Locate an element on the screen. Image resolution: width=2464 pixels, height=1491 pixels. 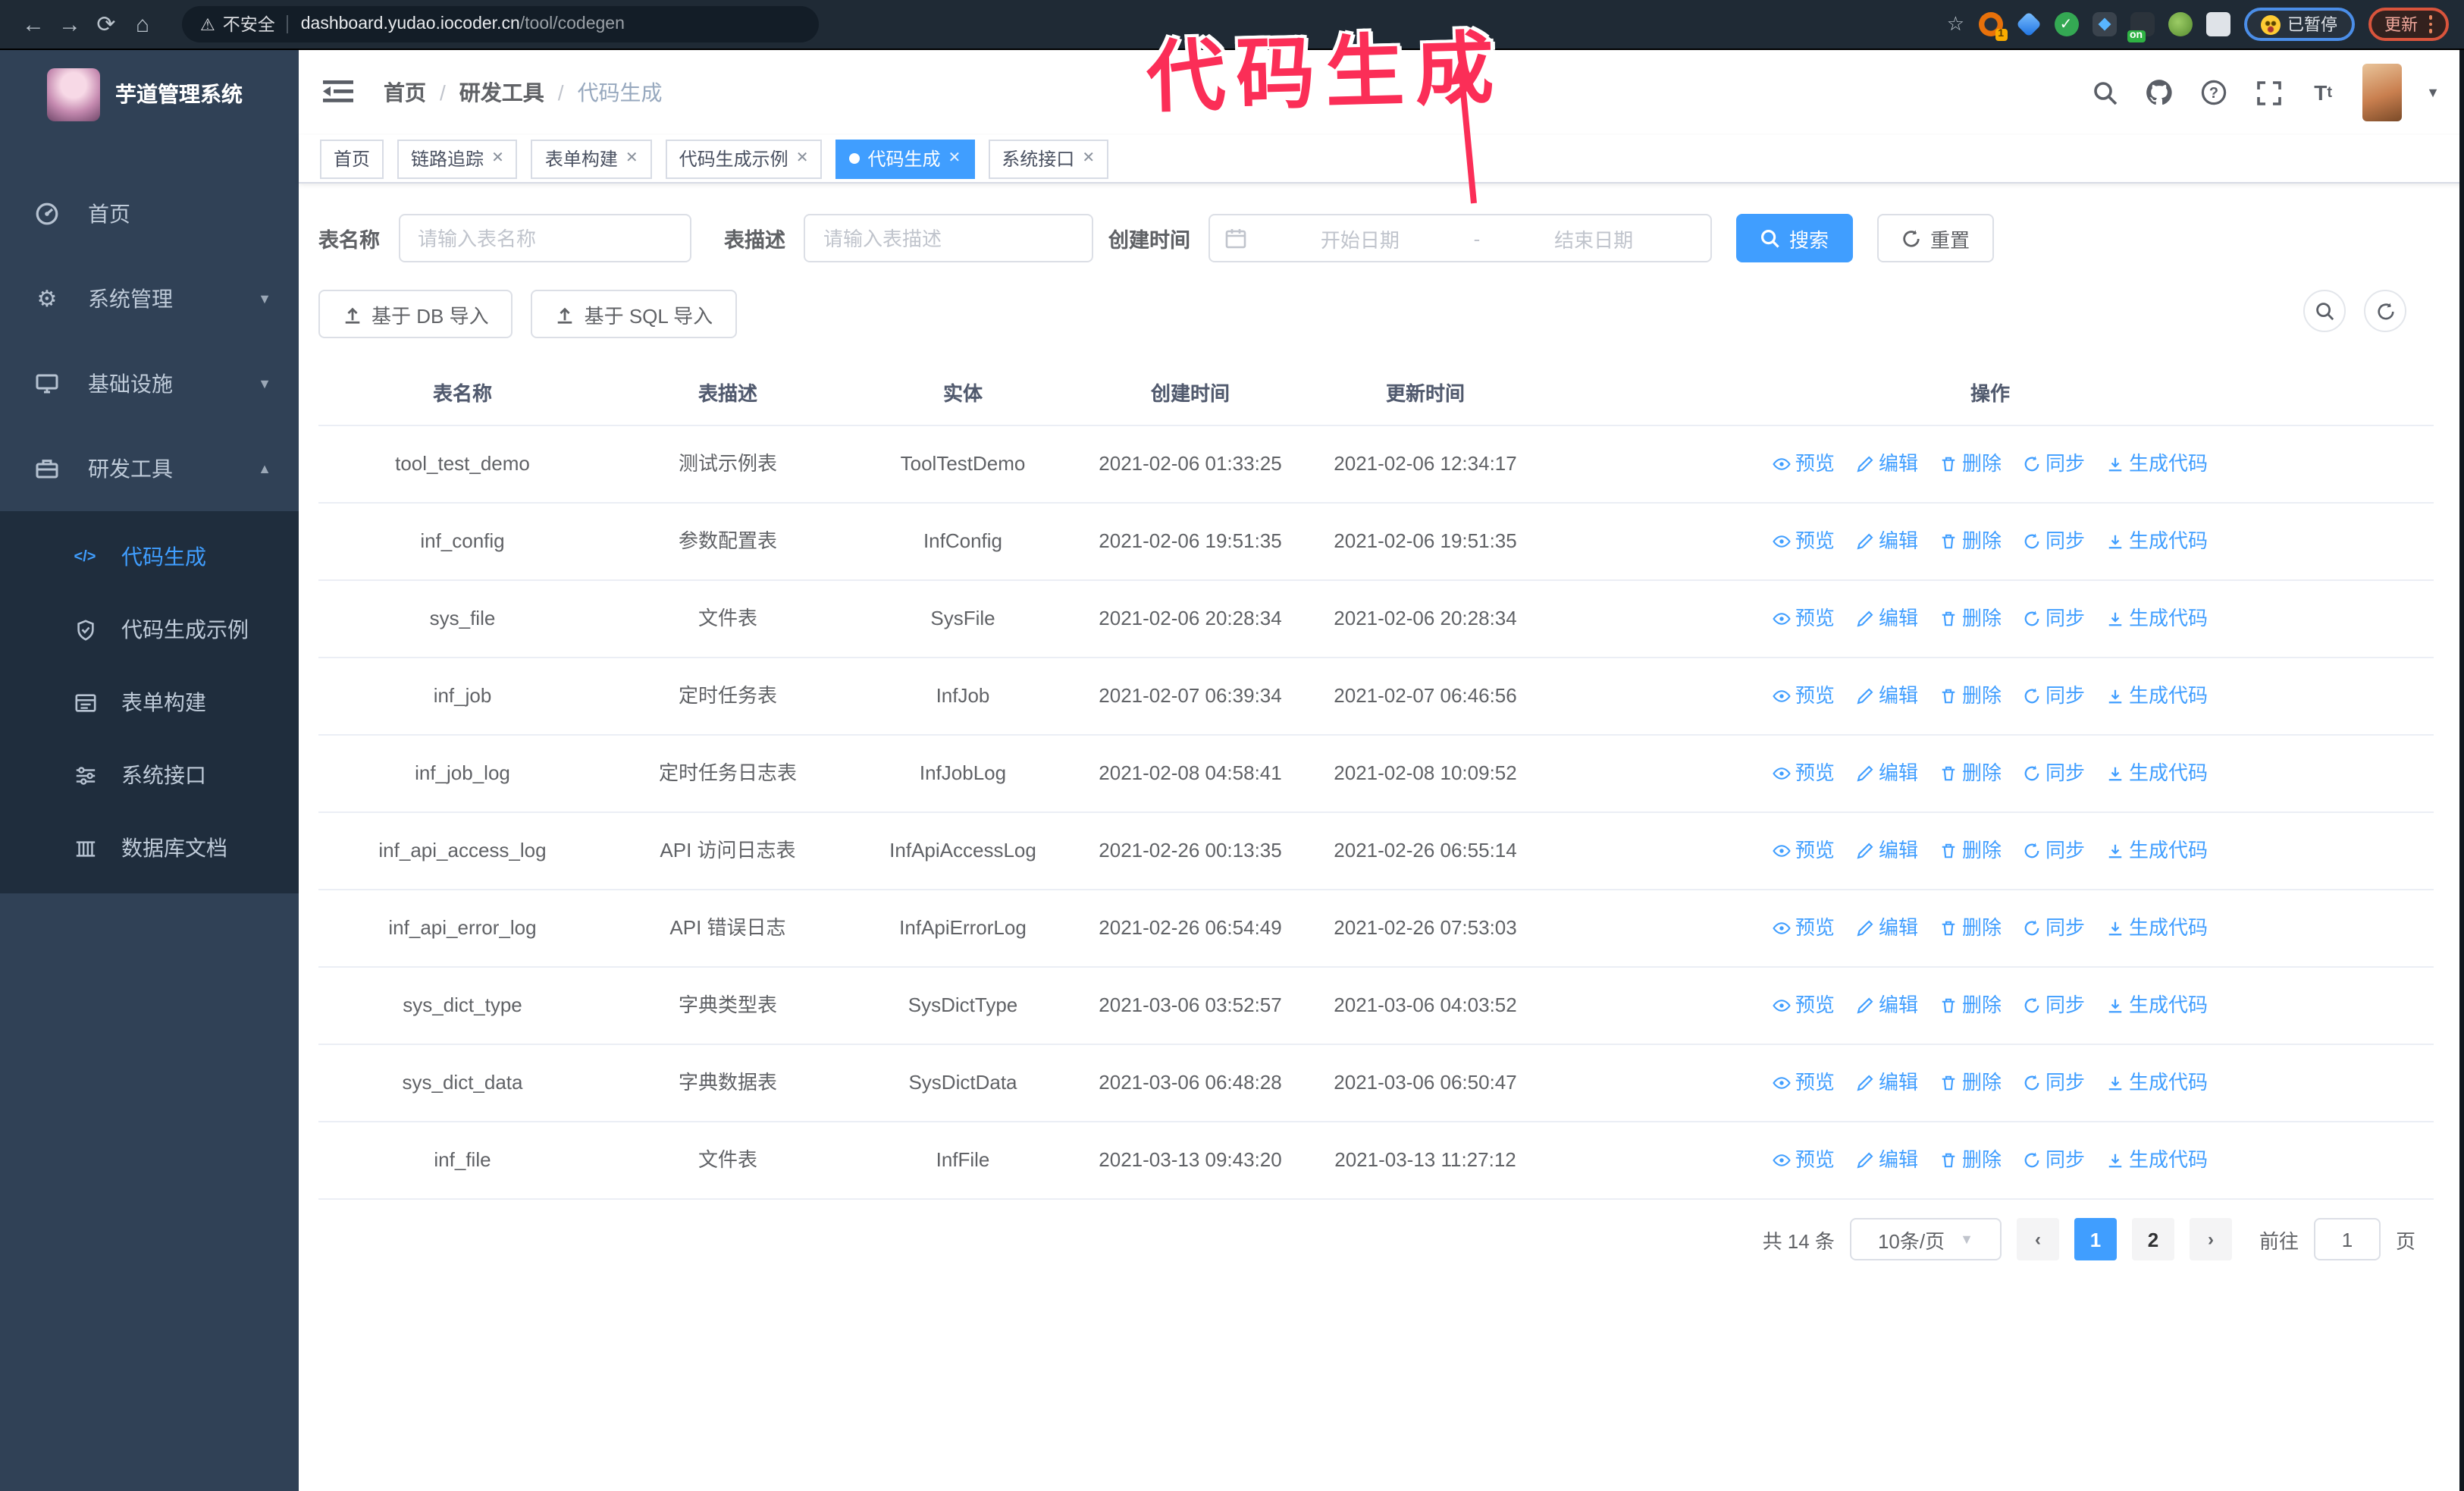
import-sql-button: 基于 SQL 导入 is located at coordinates (634, 314).